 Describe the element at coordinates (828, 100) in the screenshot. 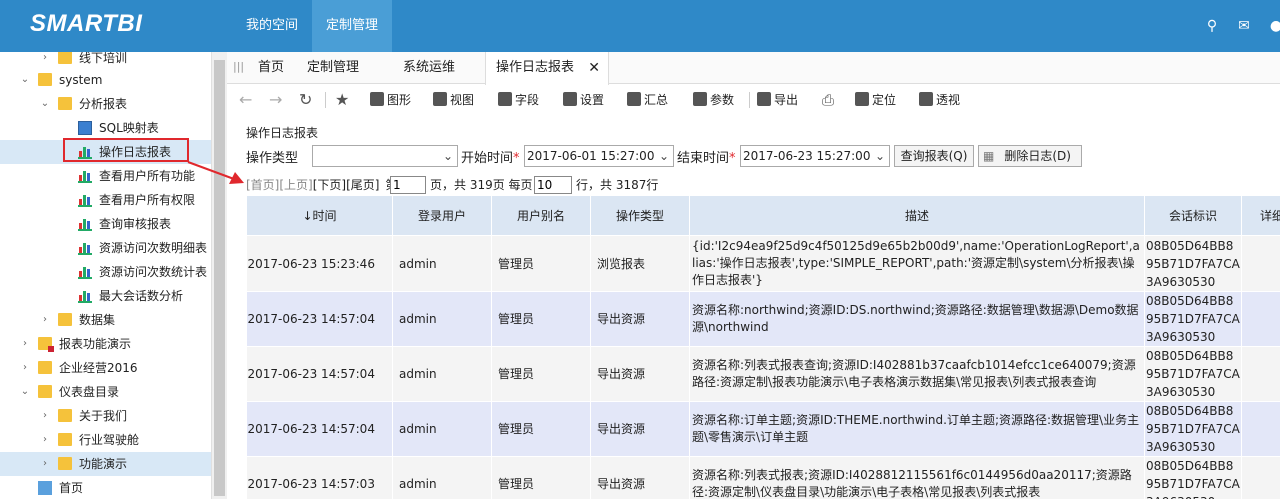

I see `print-icon: ⎙` at that location.